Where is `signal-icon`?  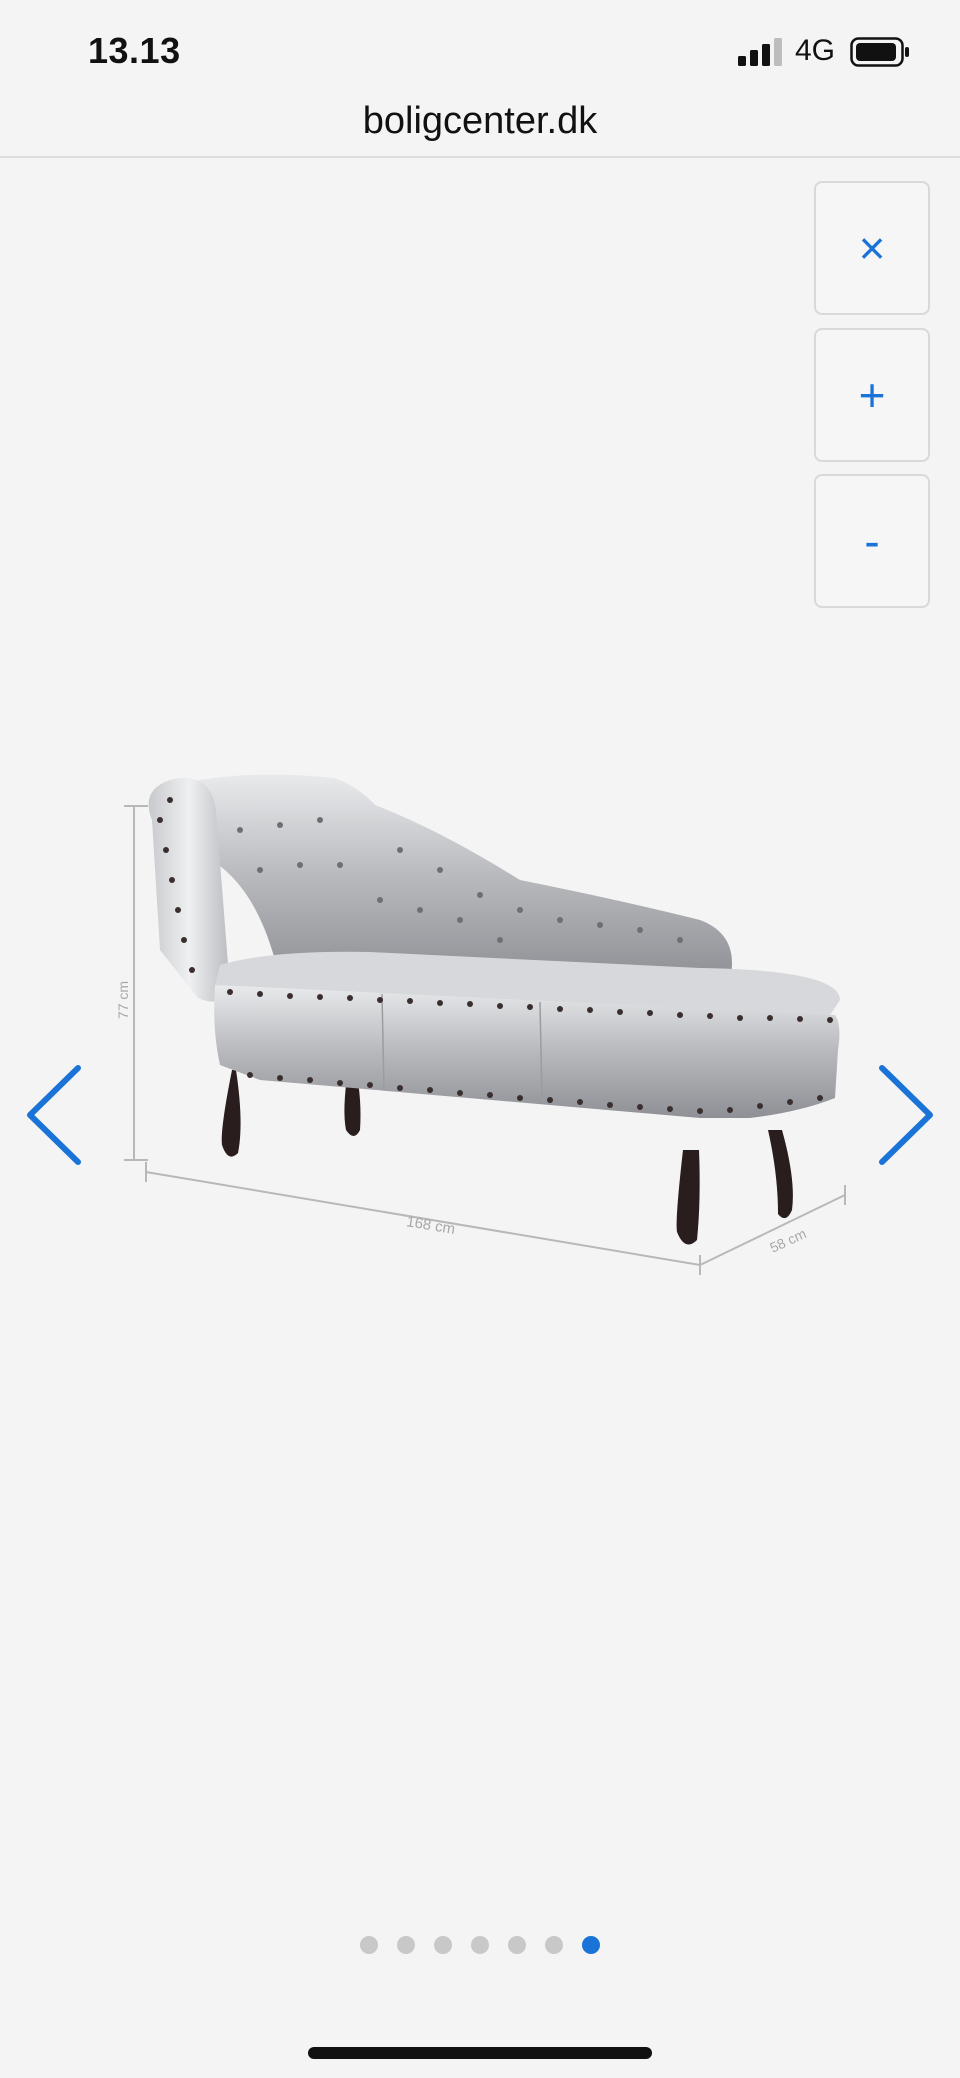 signal-icon is located at coordinates (760, 52).